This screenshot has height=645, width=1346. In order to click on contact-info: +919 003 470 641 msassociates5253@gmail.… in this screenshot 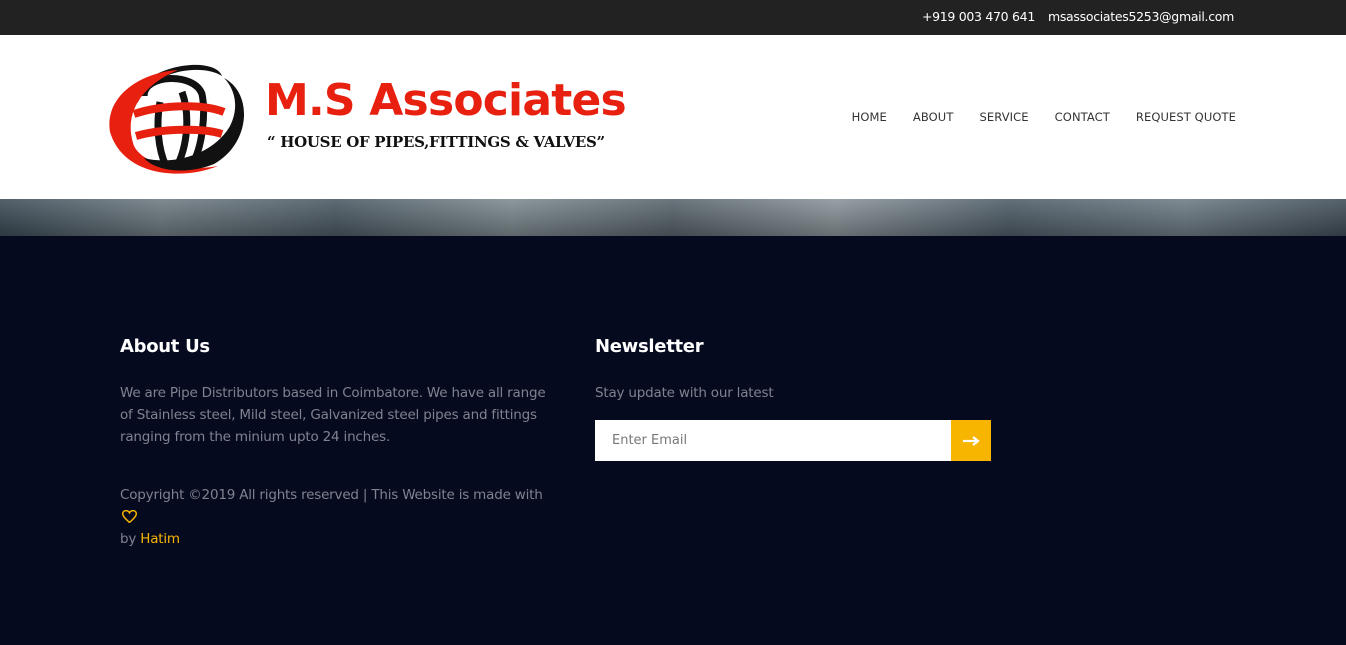, I will do `click(1078, 16)`.